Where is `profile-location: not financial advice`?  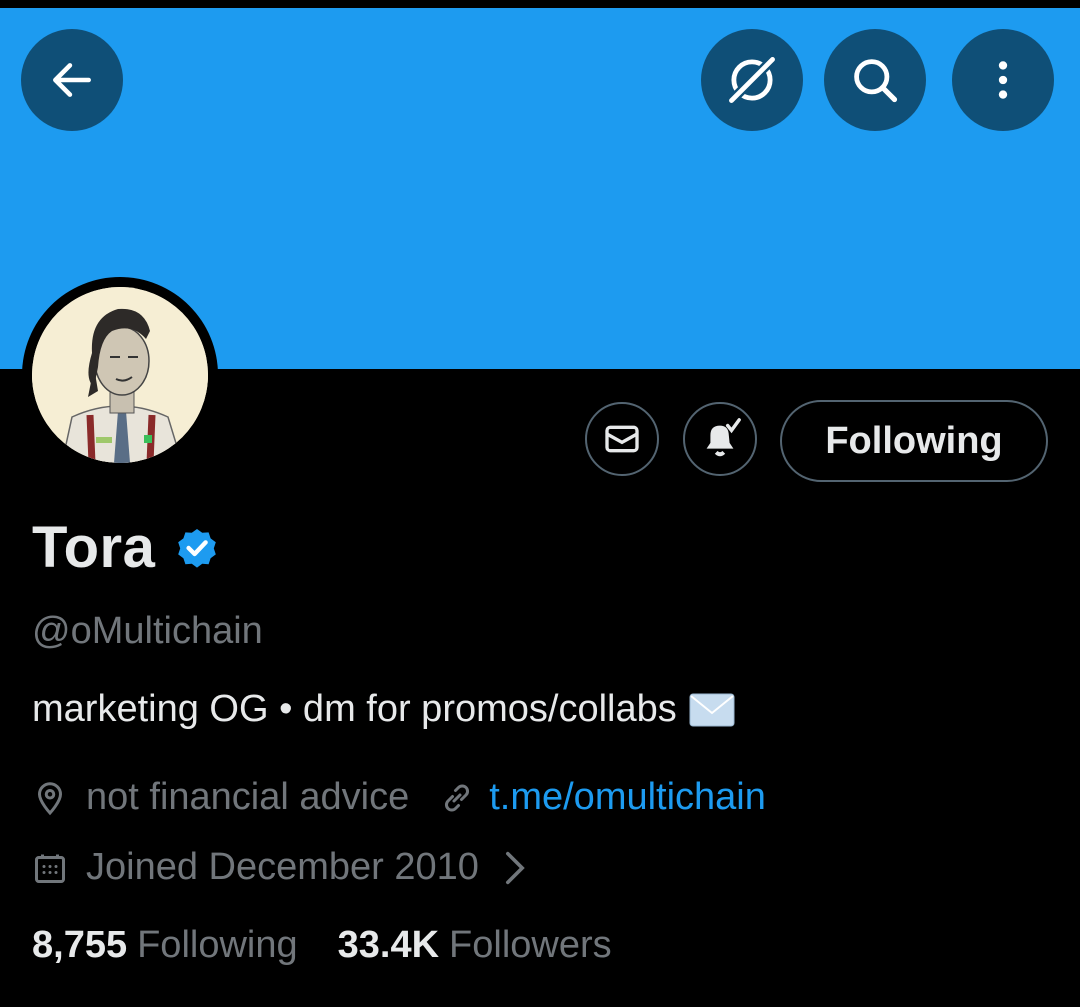 profile-location: not financial advice is located at coordinates (248, 797).